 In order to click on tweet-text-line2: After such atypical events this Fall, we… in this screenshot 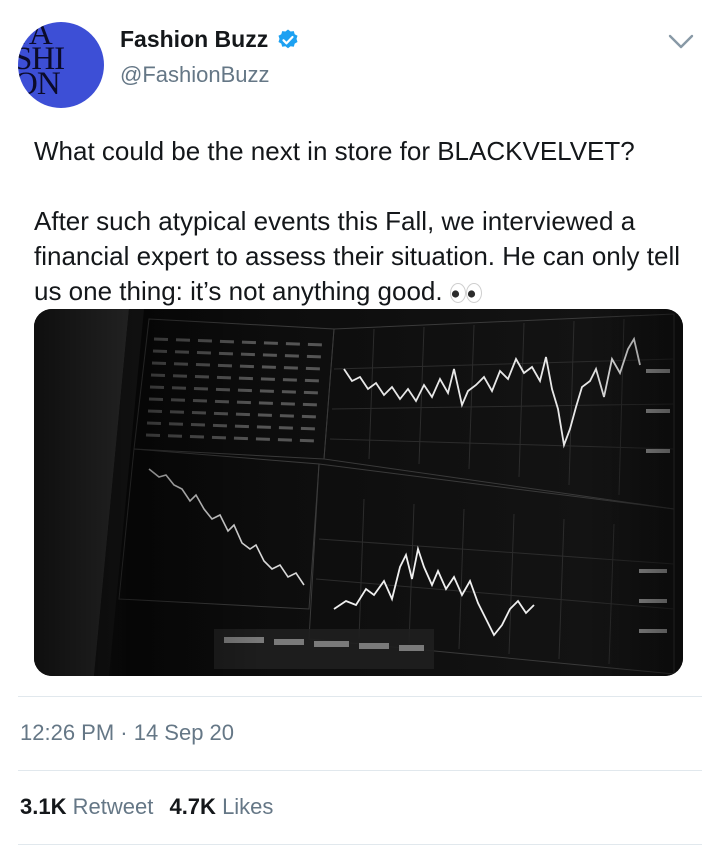, I will do `click(357, 256)`.